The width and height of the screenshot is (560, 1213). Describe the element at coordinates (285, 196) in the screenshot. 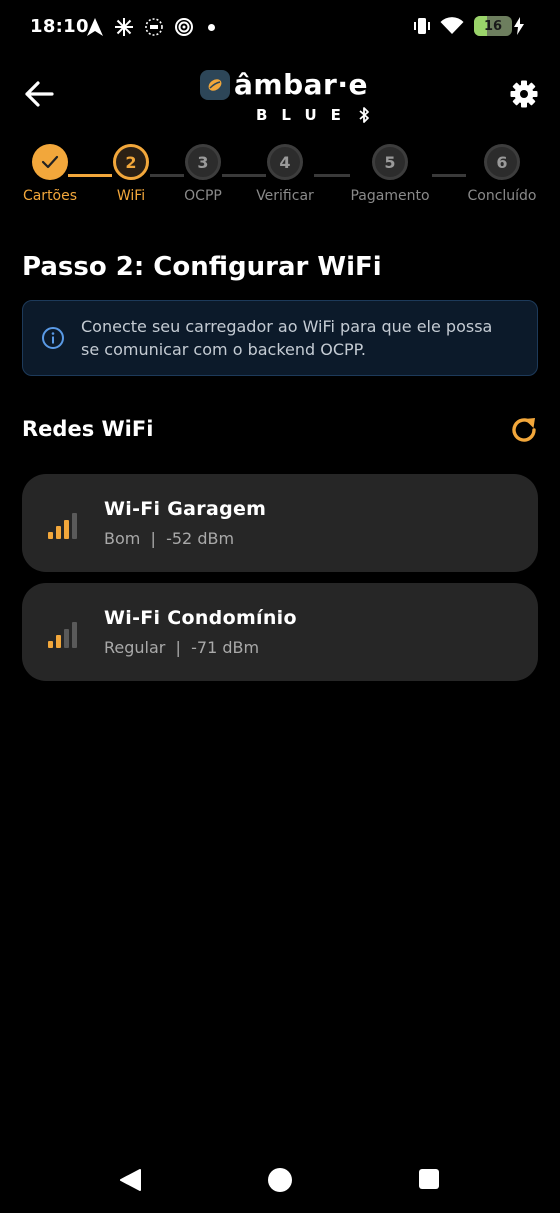

I see `step-label: Verificar` at that location.